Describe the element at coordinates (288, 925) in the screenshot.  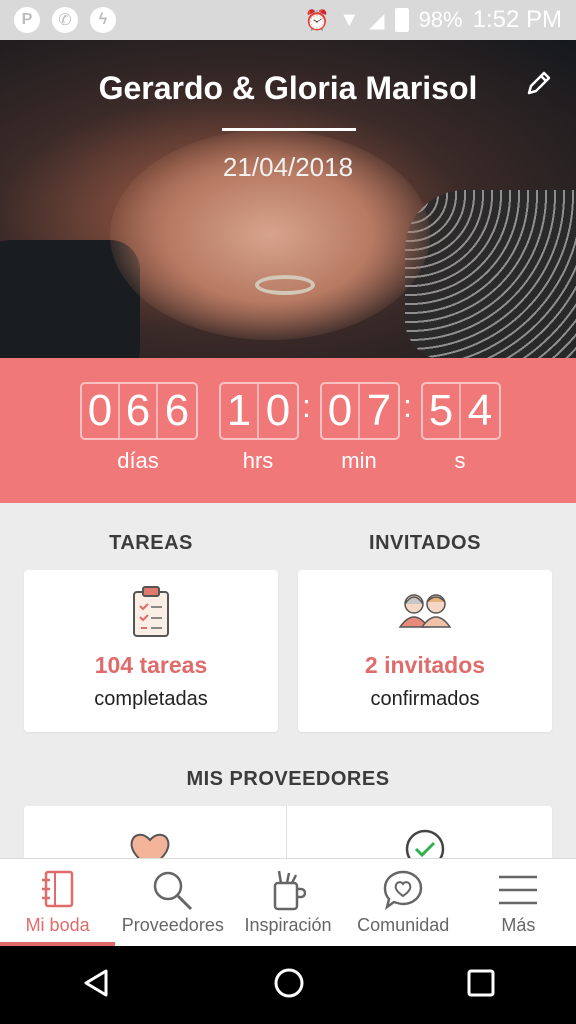
I see `tab-label: Inspiración` at that location.